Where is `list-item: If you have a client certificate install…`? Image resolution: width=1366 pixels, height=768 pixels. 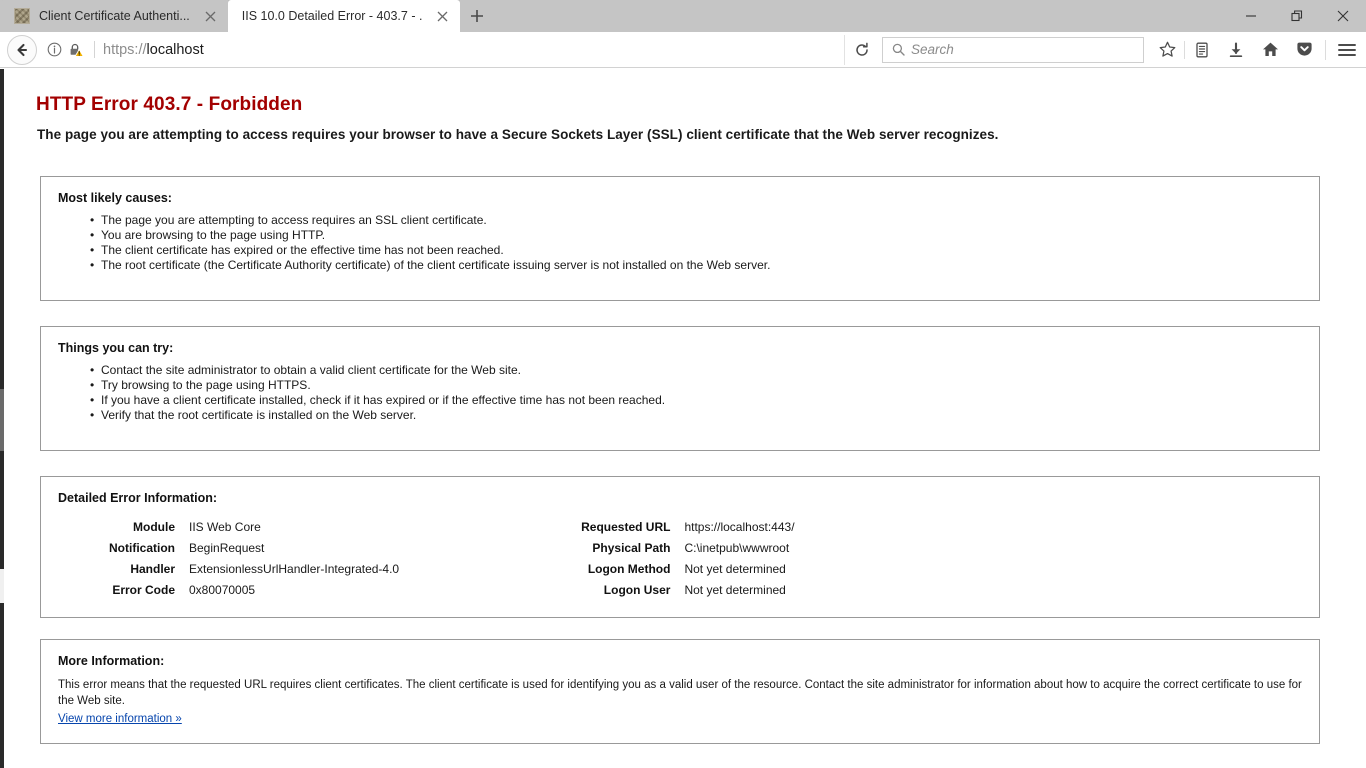 list-item: If you have a client certificate install… is located at coordinates (704, 400).